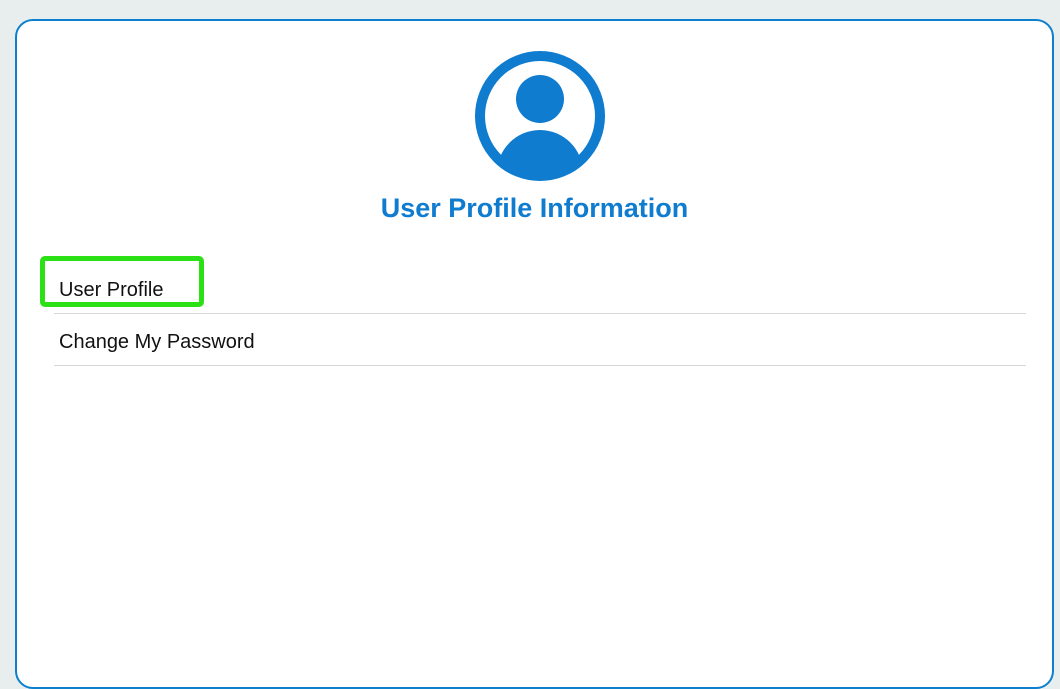 The height and width of the screenshot is (689, 1060). What do you see at coordinates (540, 340) in the screenshot?
I see `menu-item-change-password: Change My Password` at bounding box center [540, 340].